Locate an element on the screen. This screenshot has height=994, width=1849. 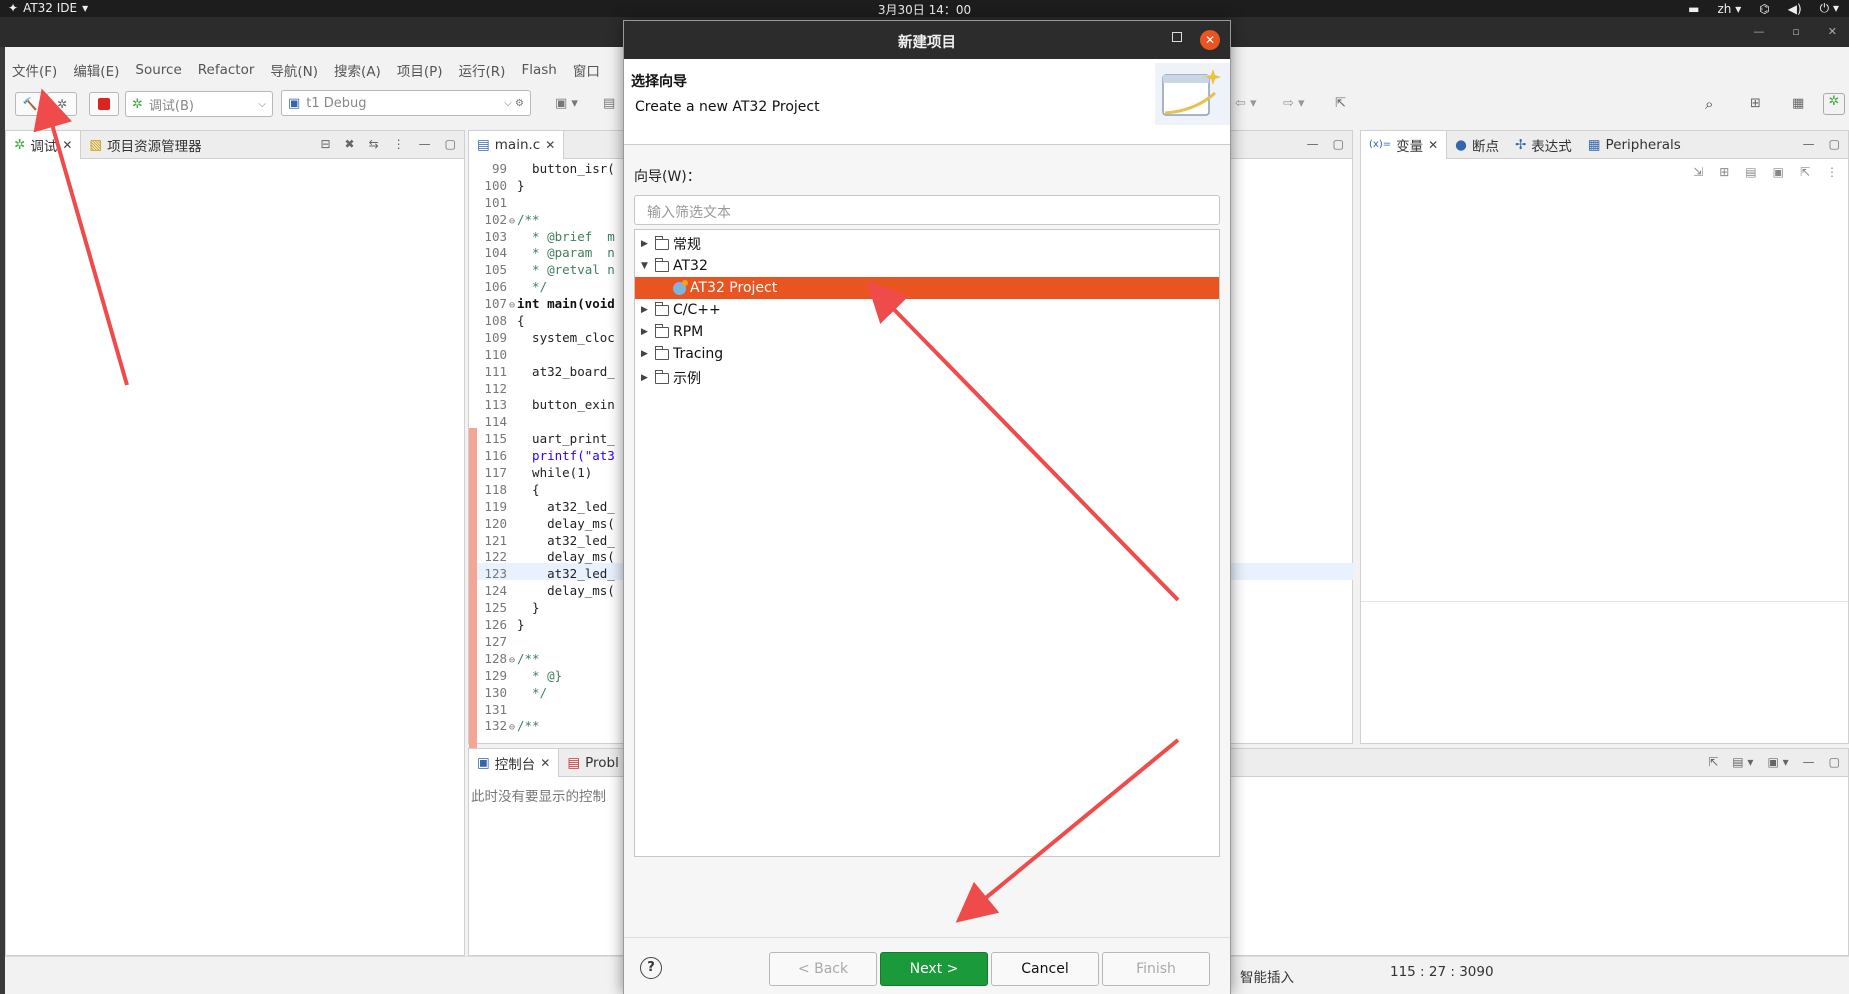
next-button: Next > is located at coordinates (934, 969).